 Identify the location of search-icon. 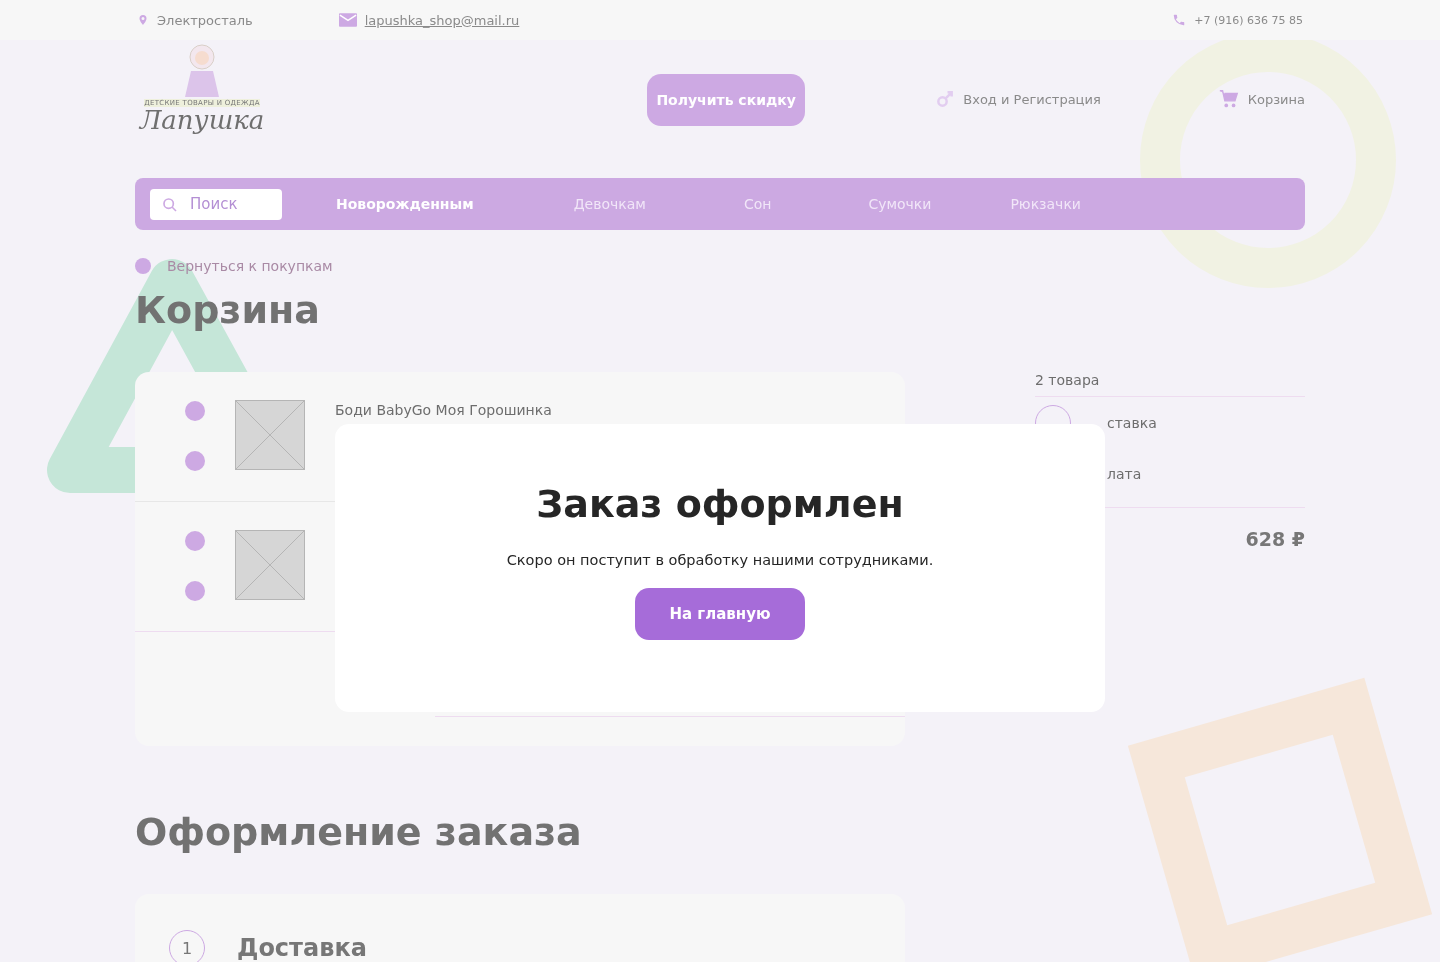
(170, 204).